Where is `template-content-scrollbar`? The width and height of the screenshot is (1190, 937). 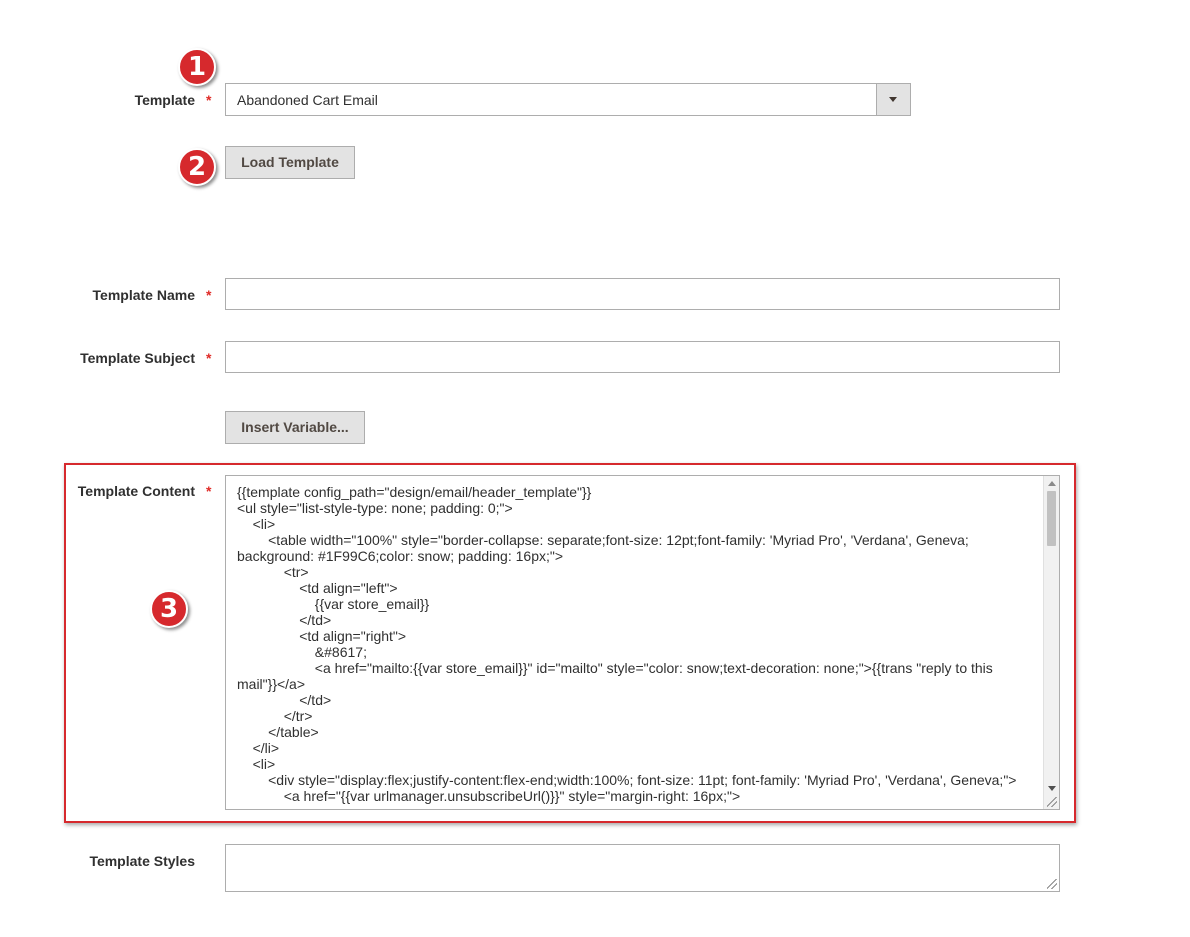
template-content-scrollbar is located at coordinates (1051, 642).